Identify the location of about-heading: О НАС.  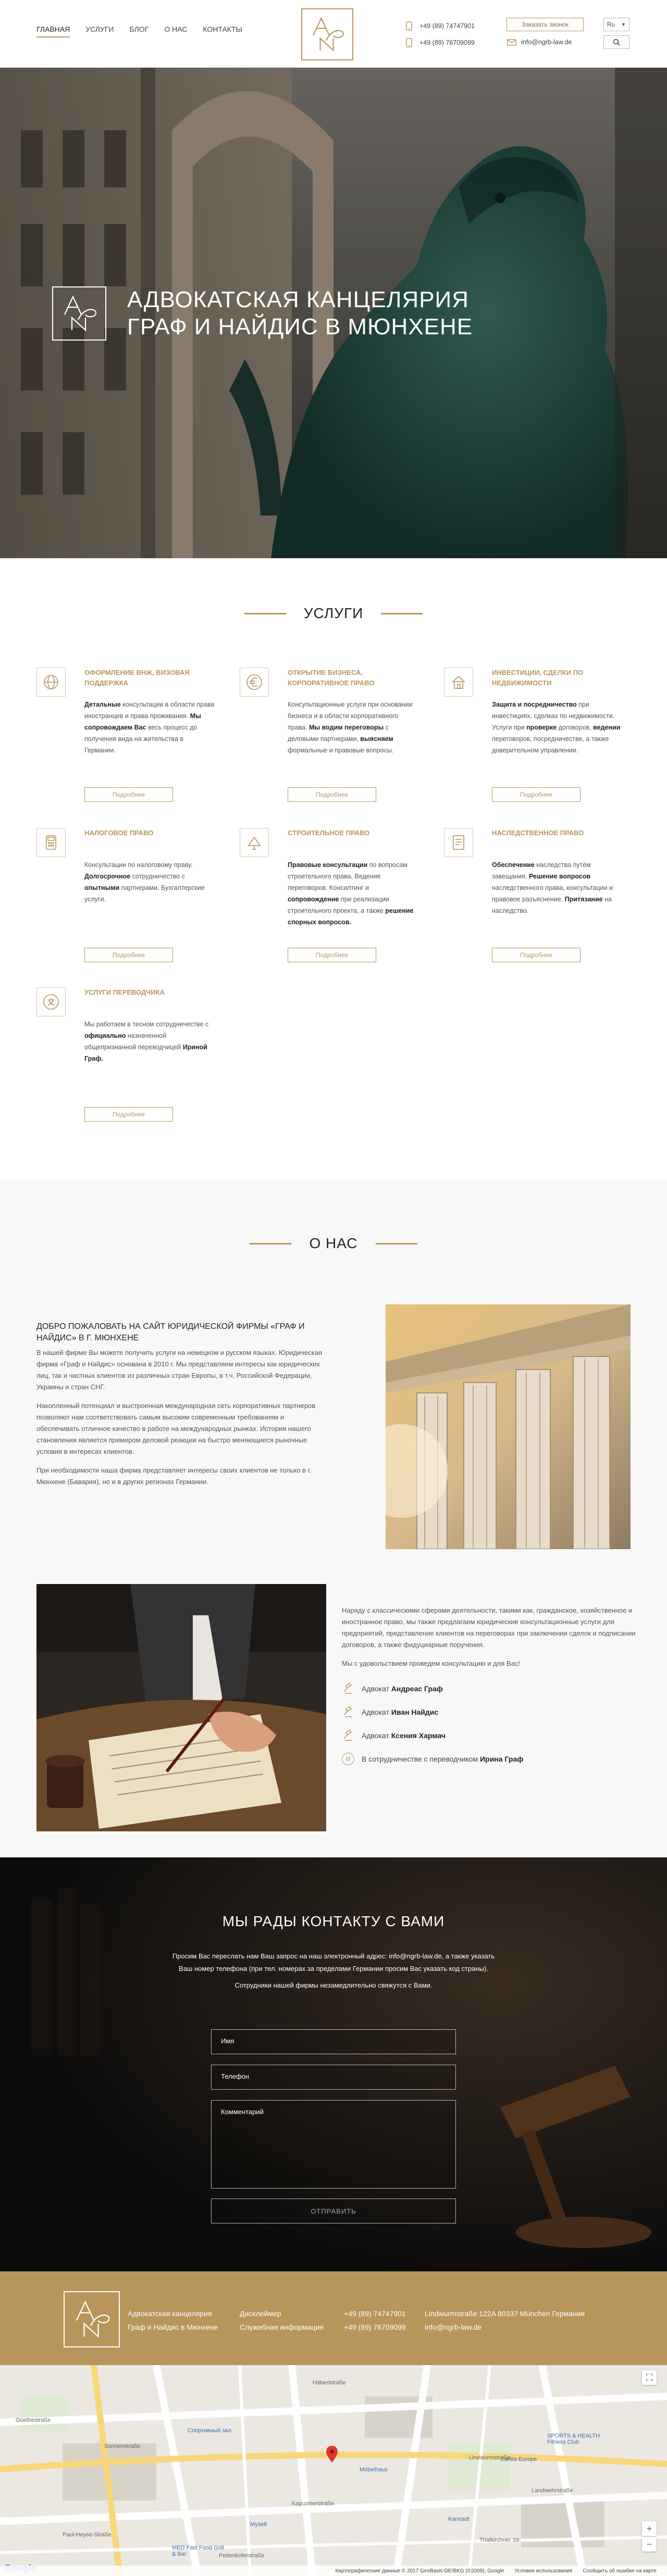
(333, 1244).